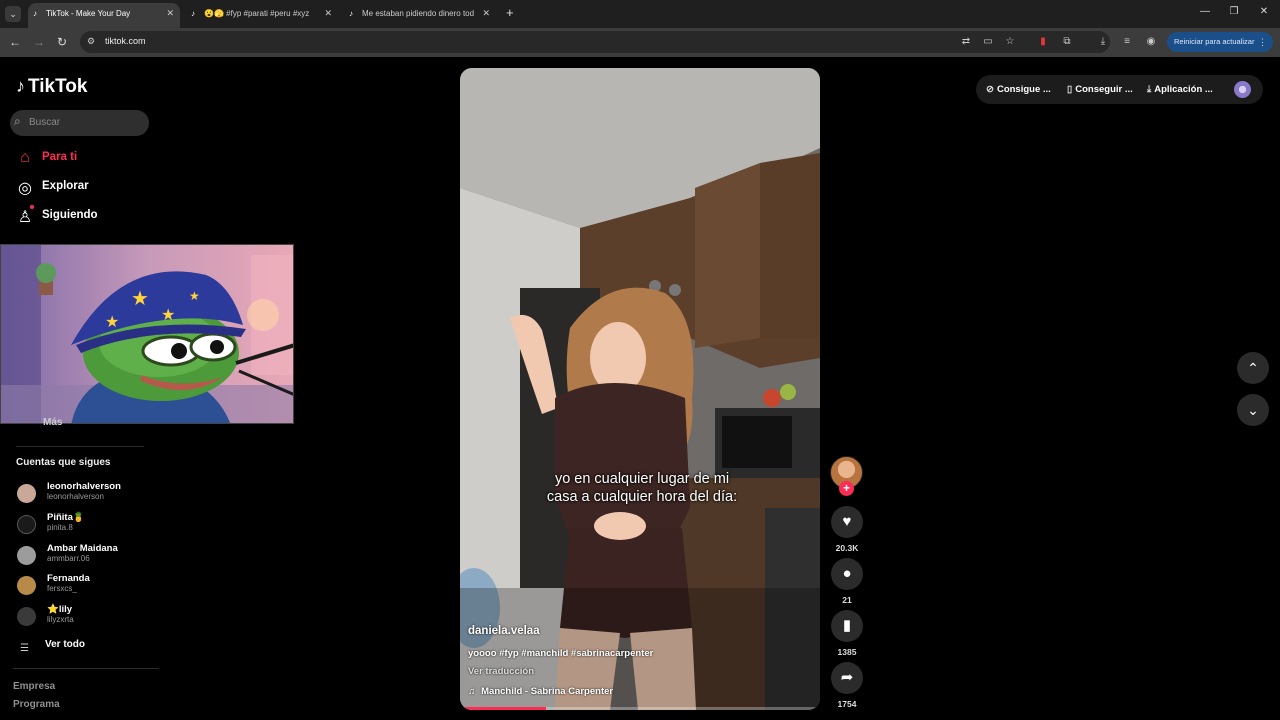  I want to click on address-bar: ⚙ tiktok.com ⇄ ▭ ☆ ▮ ⧉, so click(595, 42).